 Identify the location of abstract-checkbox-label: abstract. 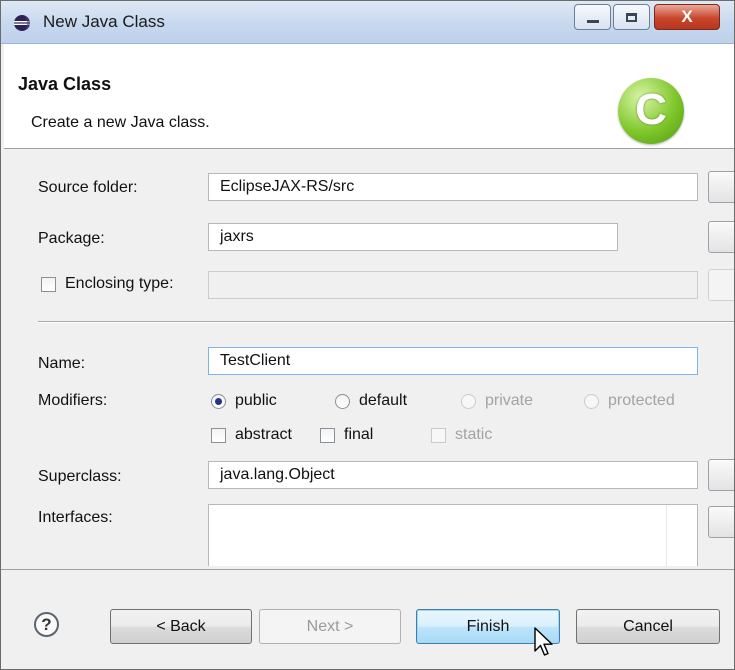
(263, 434).